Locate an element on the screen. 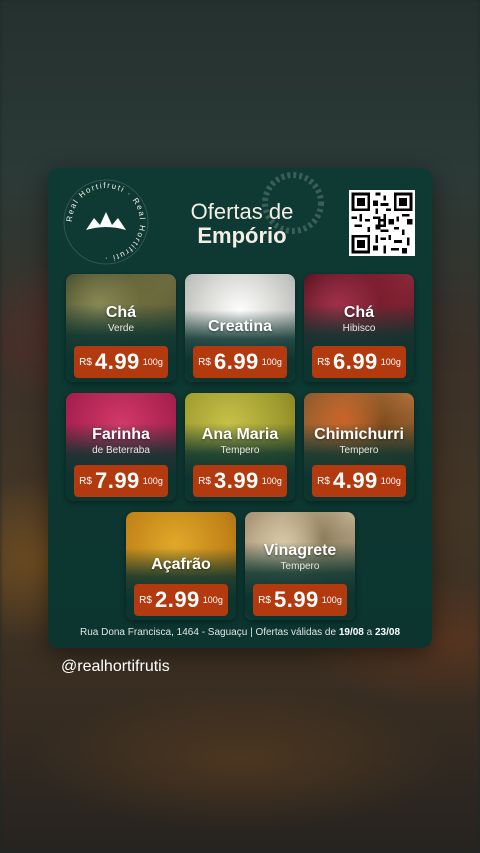 The image size is (480, 853). product-subtitle: de Beterraba is located at coordinates (121, 450).